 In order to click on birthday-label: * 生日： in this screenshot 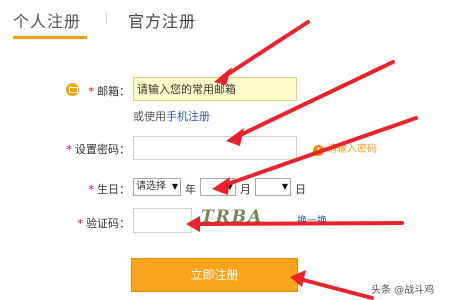, I will do `click(107, 189)`.